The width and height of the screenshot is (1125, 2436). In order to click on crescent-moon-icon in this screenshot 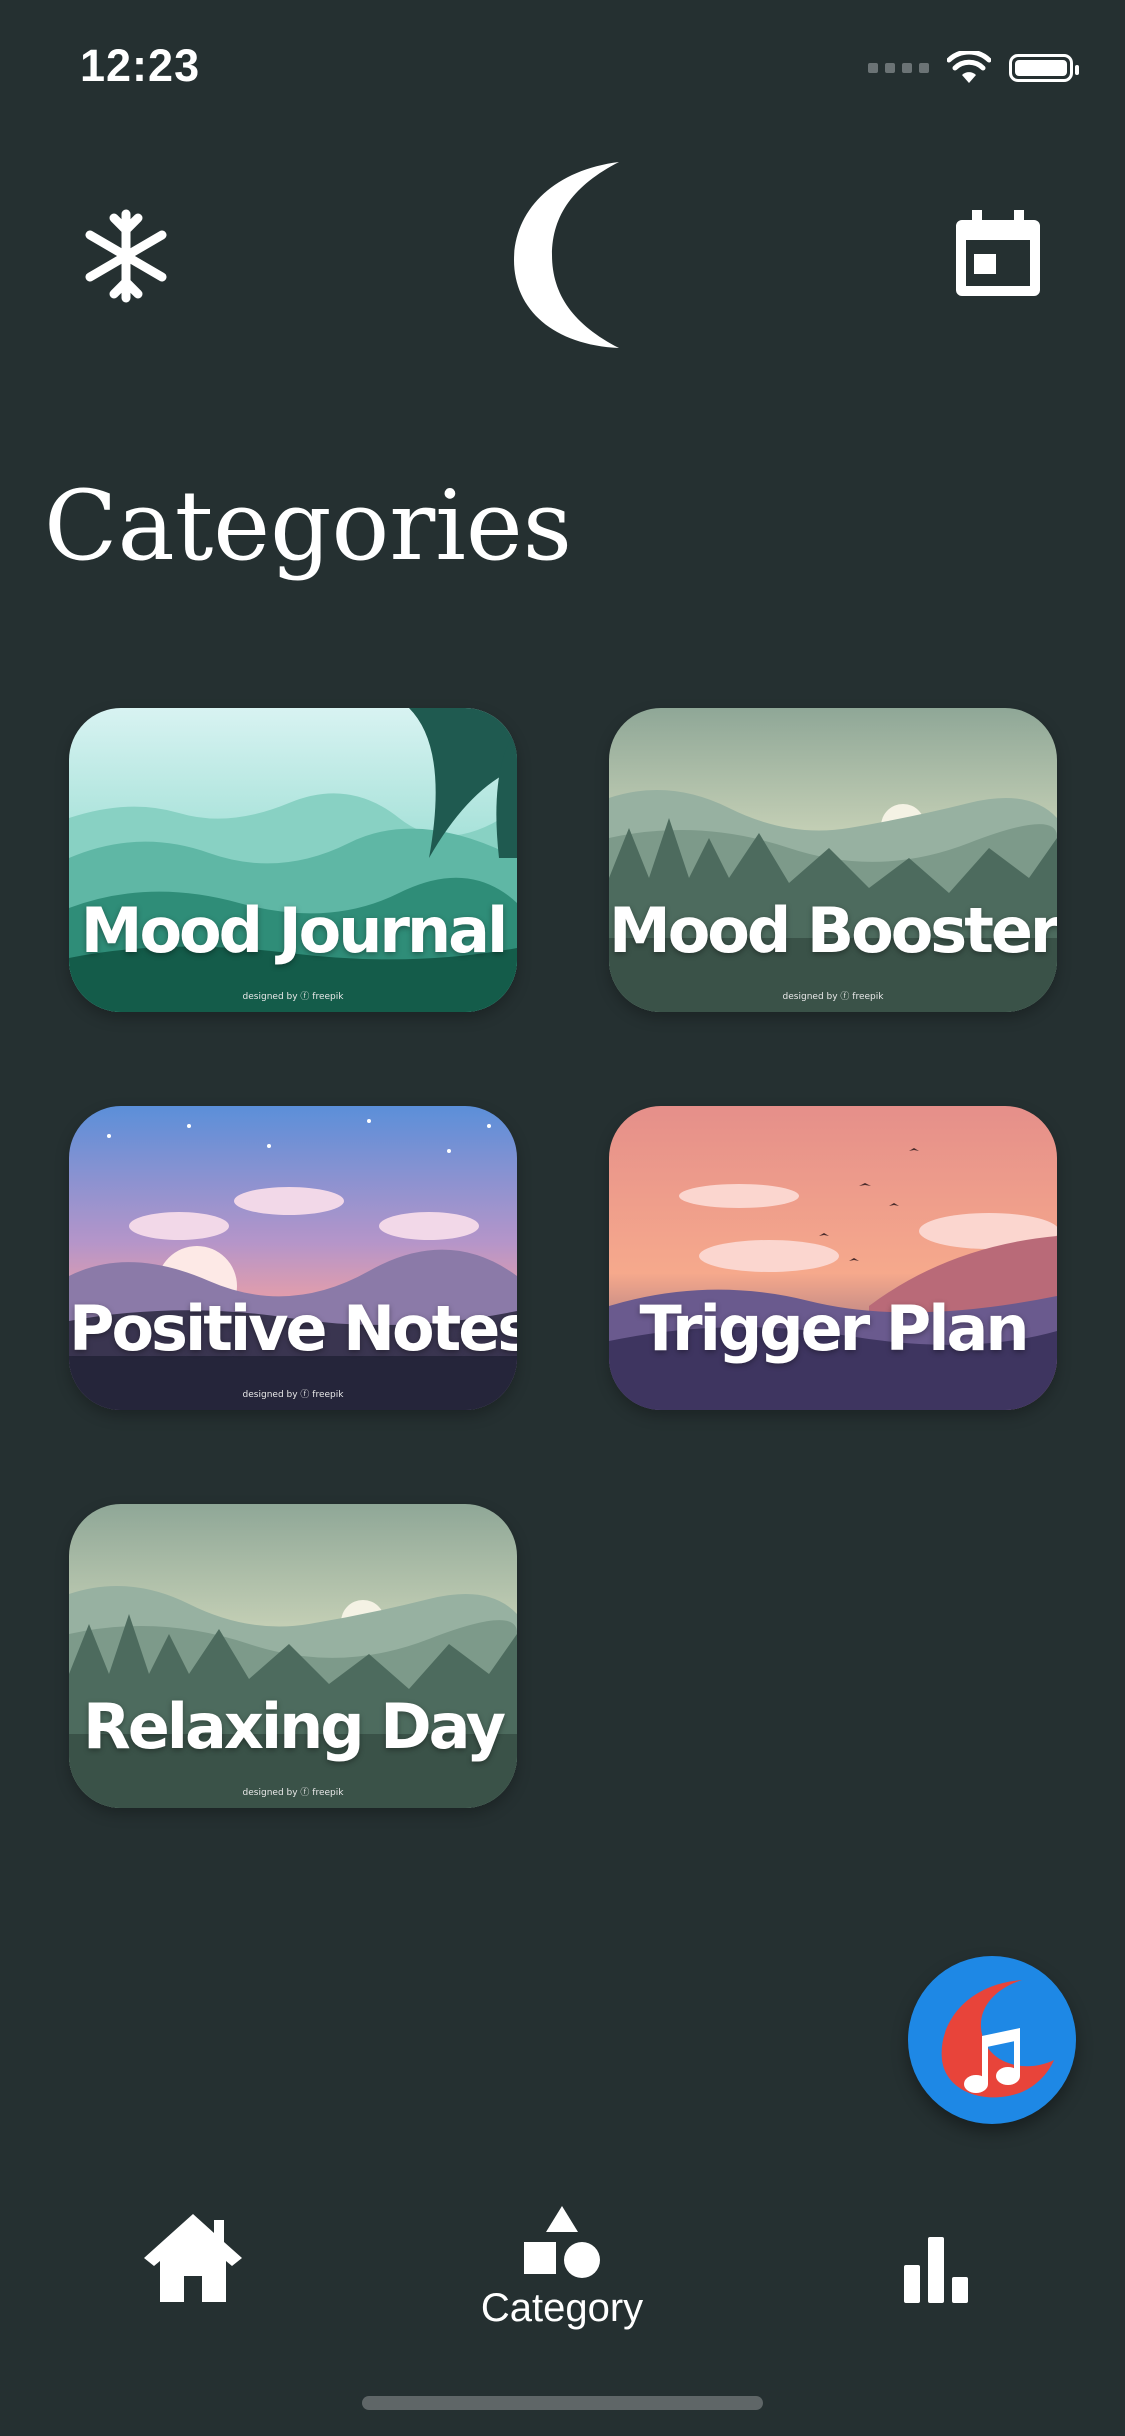, I will do `click(566, 255)`.